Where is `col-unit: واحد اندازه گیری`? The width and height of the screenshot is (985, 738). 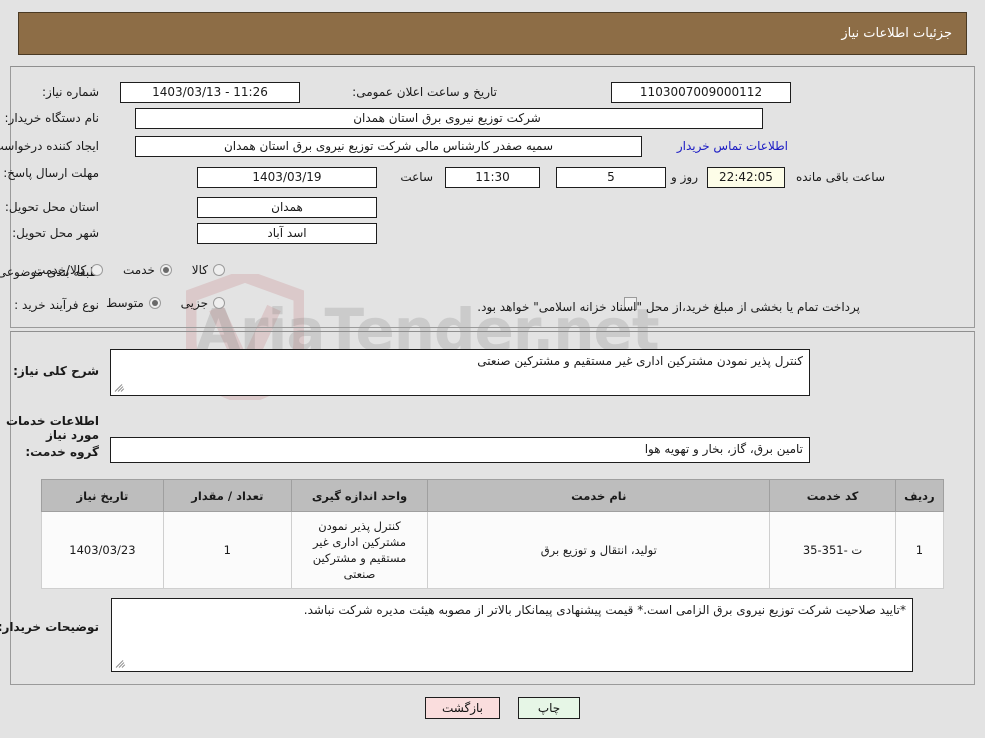 col-unit: واحد اندازه گیری is located at coordinates (359, 495).